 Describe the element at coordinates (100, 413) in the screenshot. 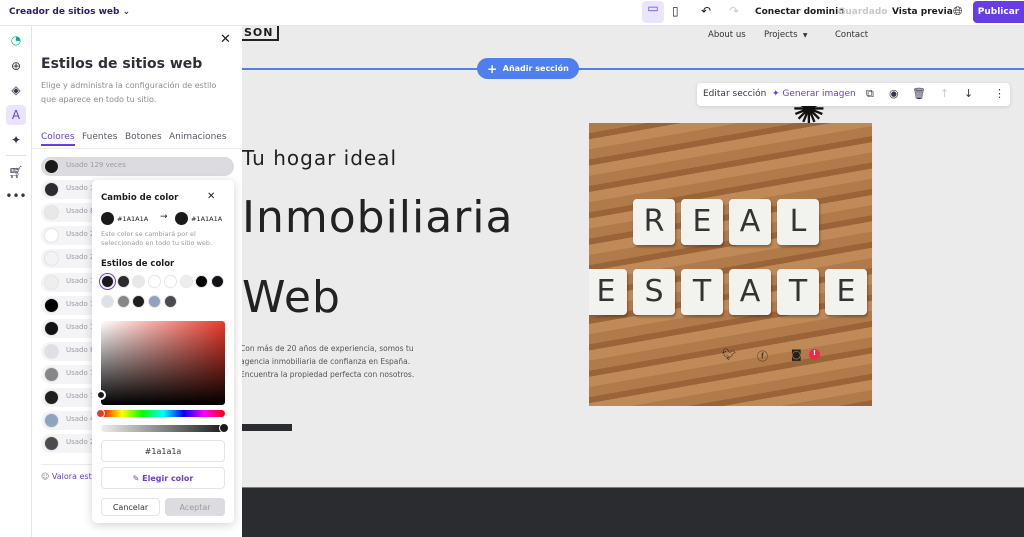

I see `hue-handle` at that location.